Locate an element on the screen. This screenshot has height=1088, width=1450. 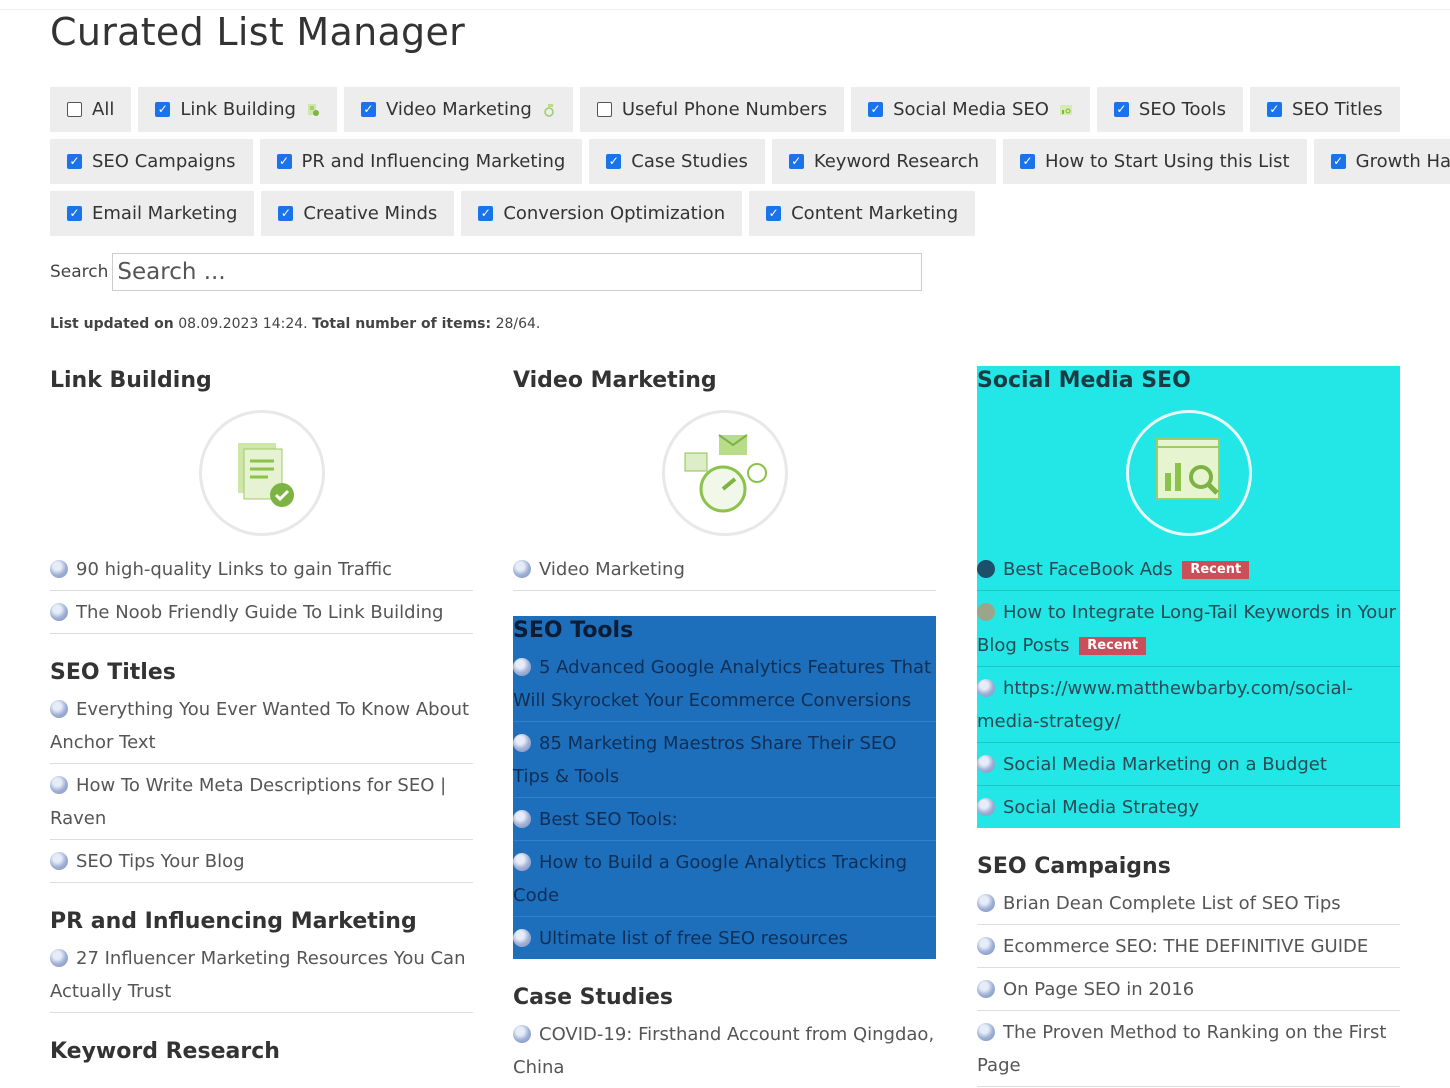
filter-email-marketing: Email Marketing is located at coordinates (152, 213).